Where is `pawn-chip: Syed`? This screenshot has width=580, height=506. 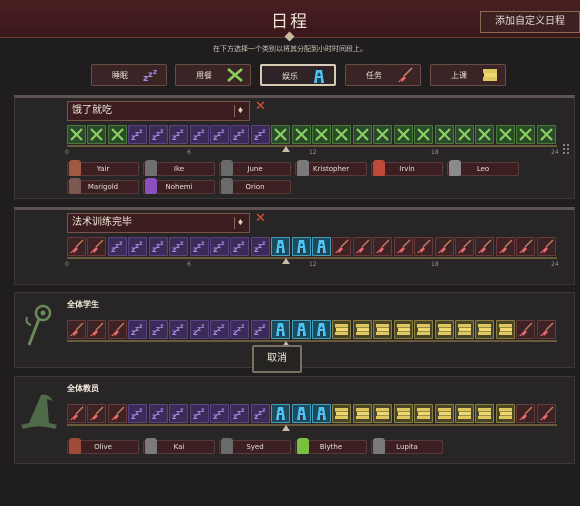
pawn-chip: Syed is located at coordinates (255, 446).